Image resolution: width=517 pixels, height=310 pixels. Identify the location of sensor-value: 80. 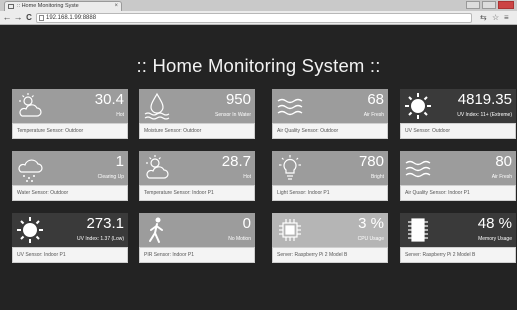
(503, 161).